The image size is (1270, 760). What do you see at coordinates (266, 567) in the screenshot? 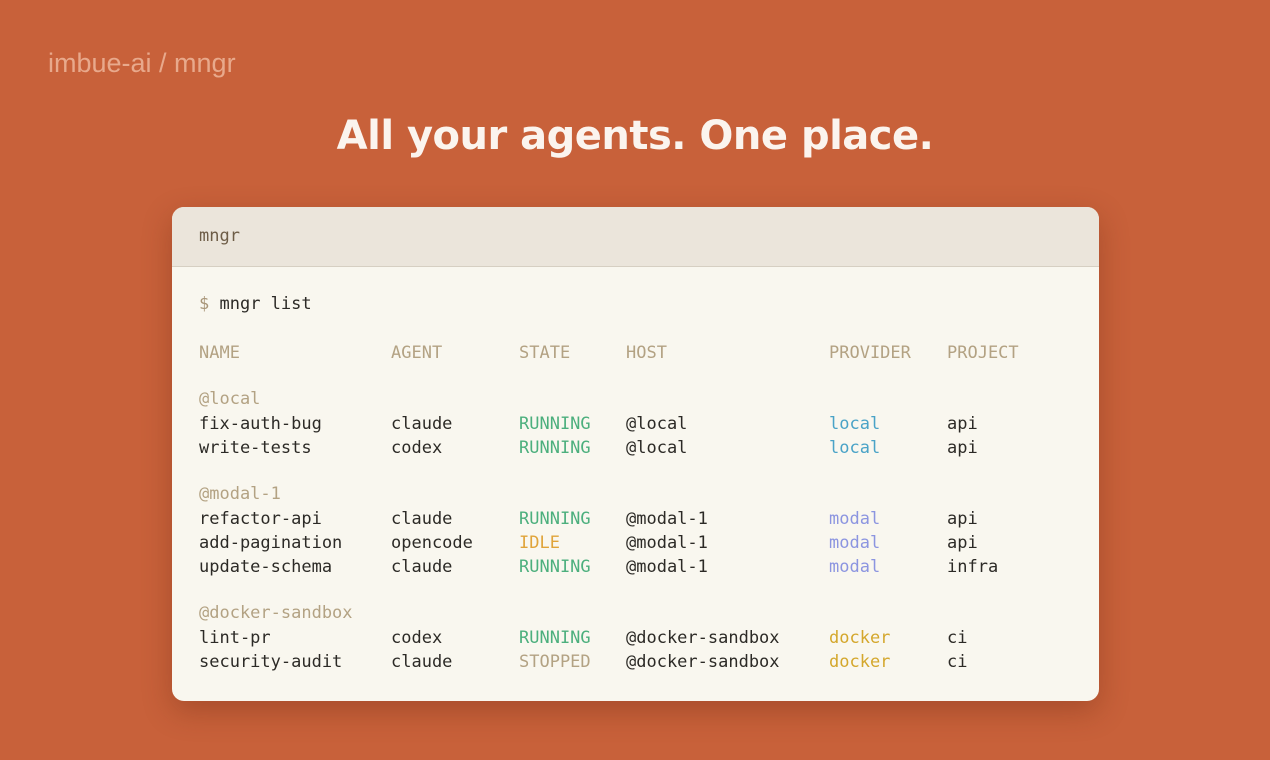
I see `cell-name: update-schema` at bounding box center [266, 567].